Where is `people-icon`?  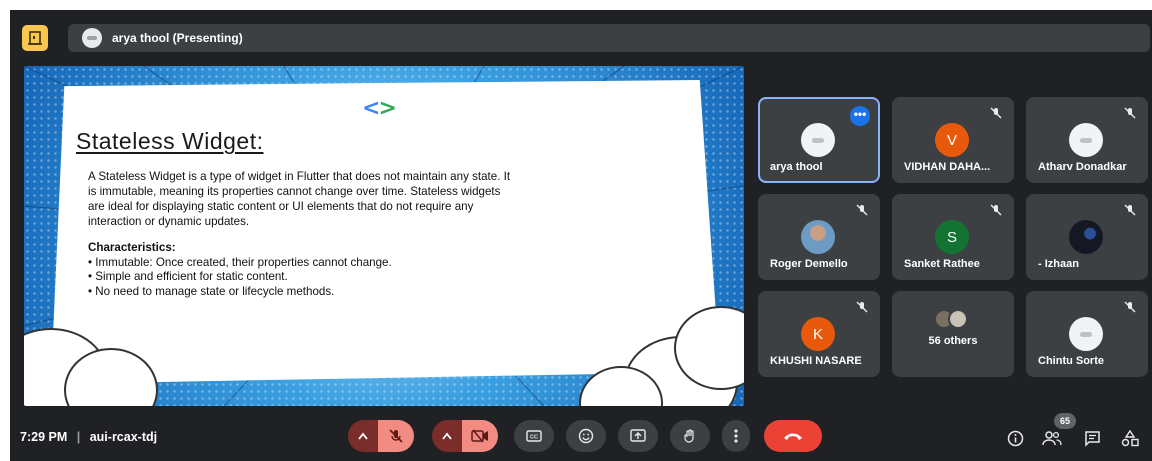 people-icon is located at coordinates (1052, 438).